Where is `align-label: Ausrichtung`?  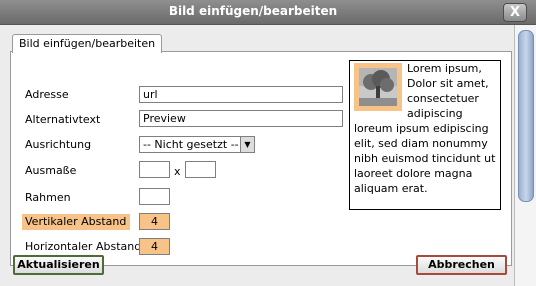
align-label: Ausrichtung is located at coordinates (58, 144).